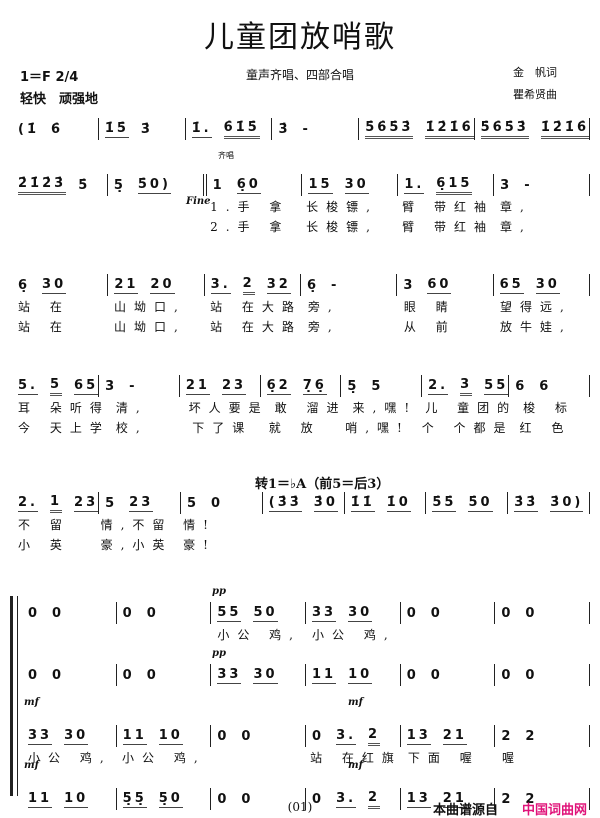 The height and width of the screenshot is (818, 600). I want to click on measure: 5̇5̇ 5̇0, so click(467, 503).